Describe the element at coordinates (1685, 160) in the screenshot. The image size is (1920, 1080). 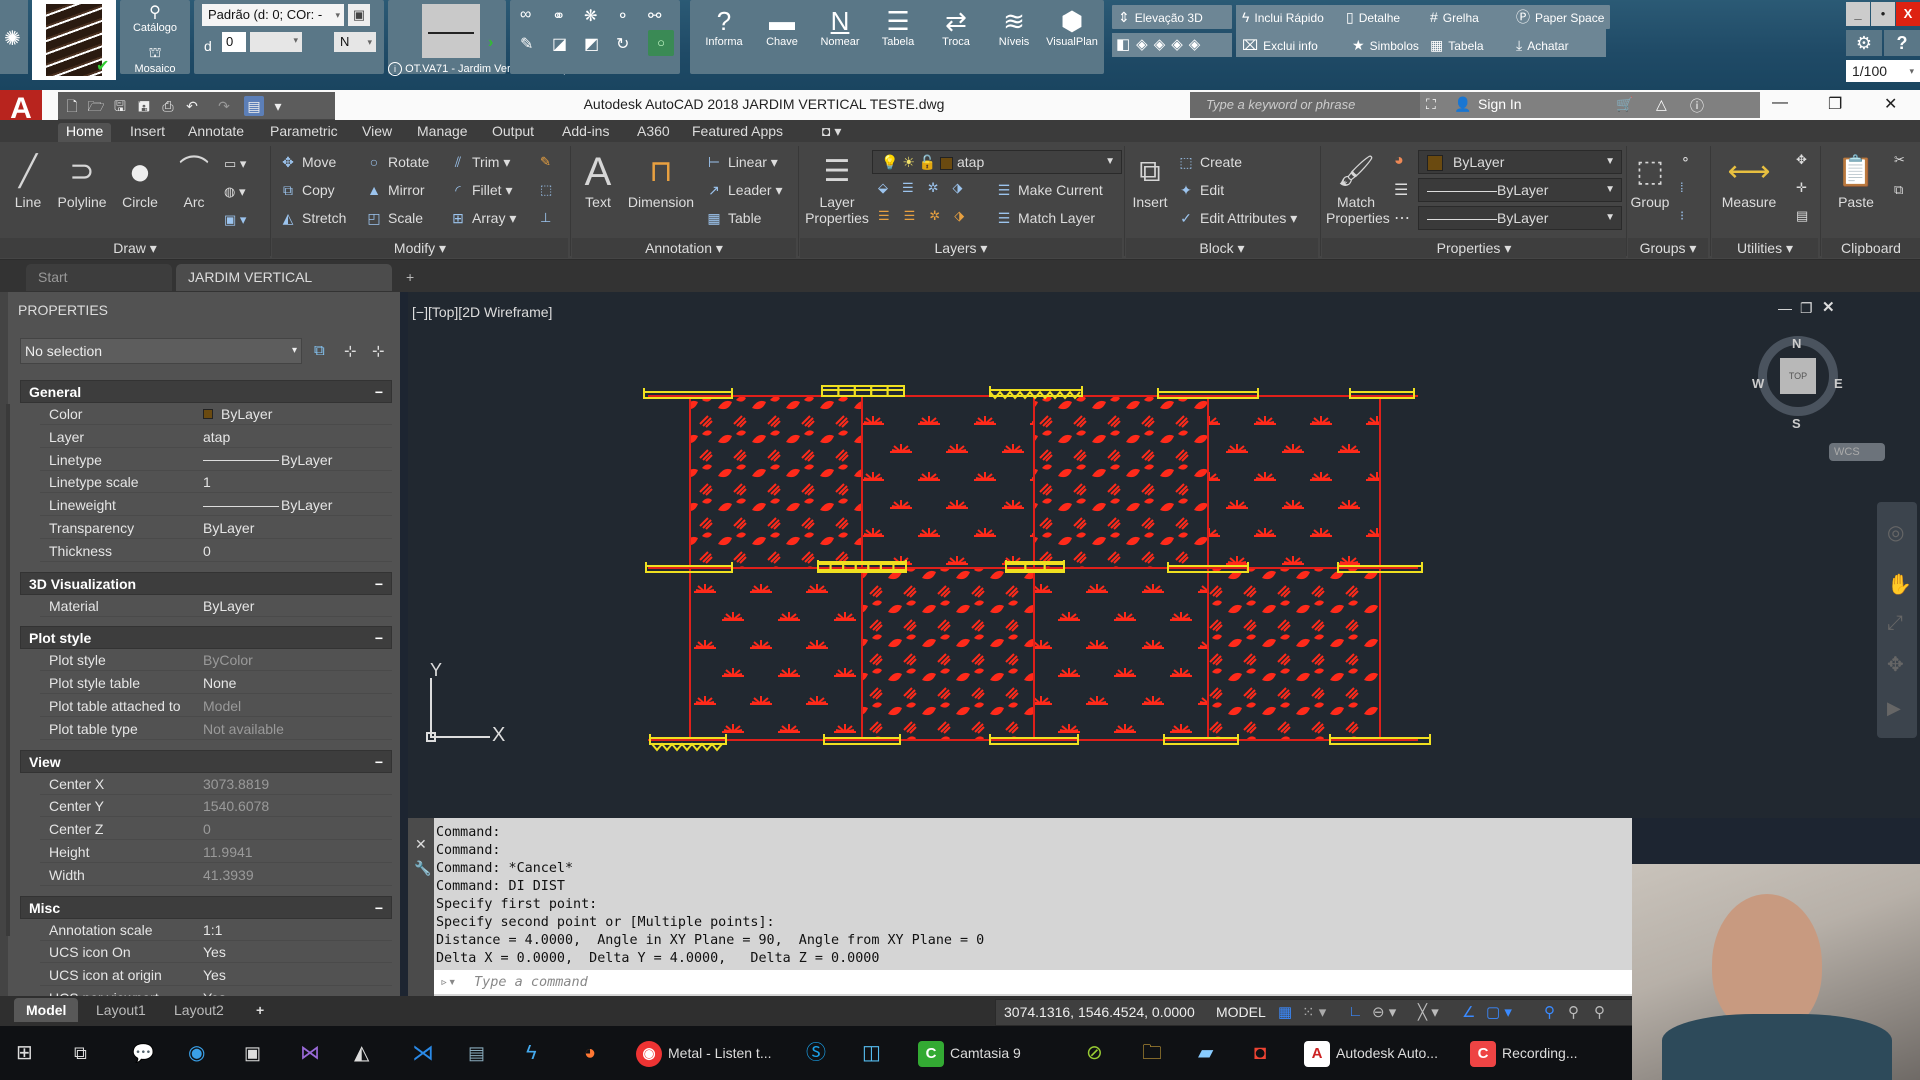
I see `ungroup-icon: ⚬` at that location.